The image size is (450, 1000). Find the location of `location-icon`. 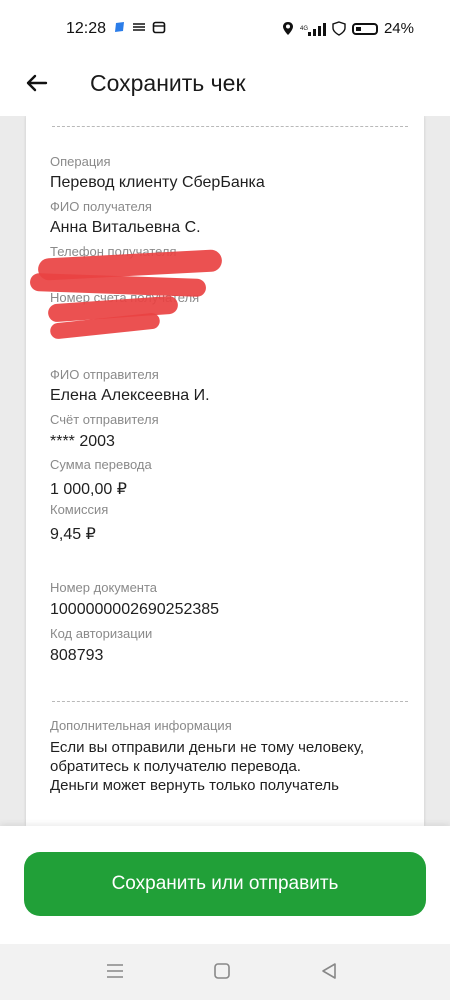

location-icon is located at coordinates (287, 28).